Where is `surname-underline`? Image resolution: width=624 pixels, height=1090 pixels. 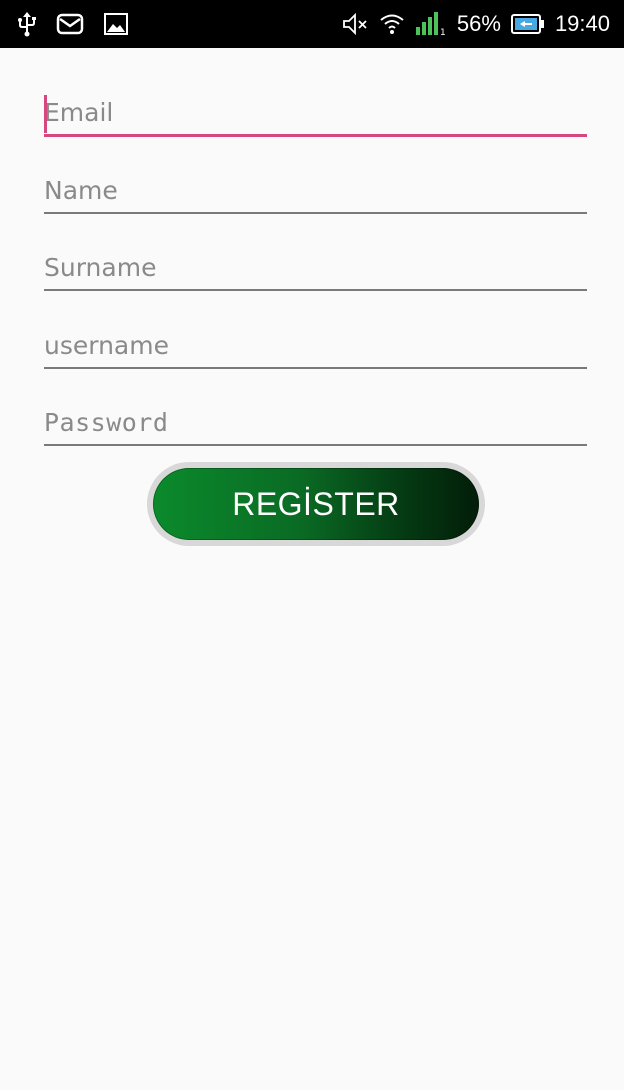 surname-underline is located at coordinates (315, 290).